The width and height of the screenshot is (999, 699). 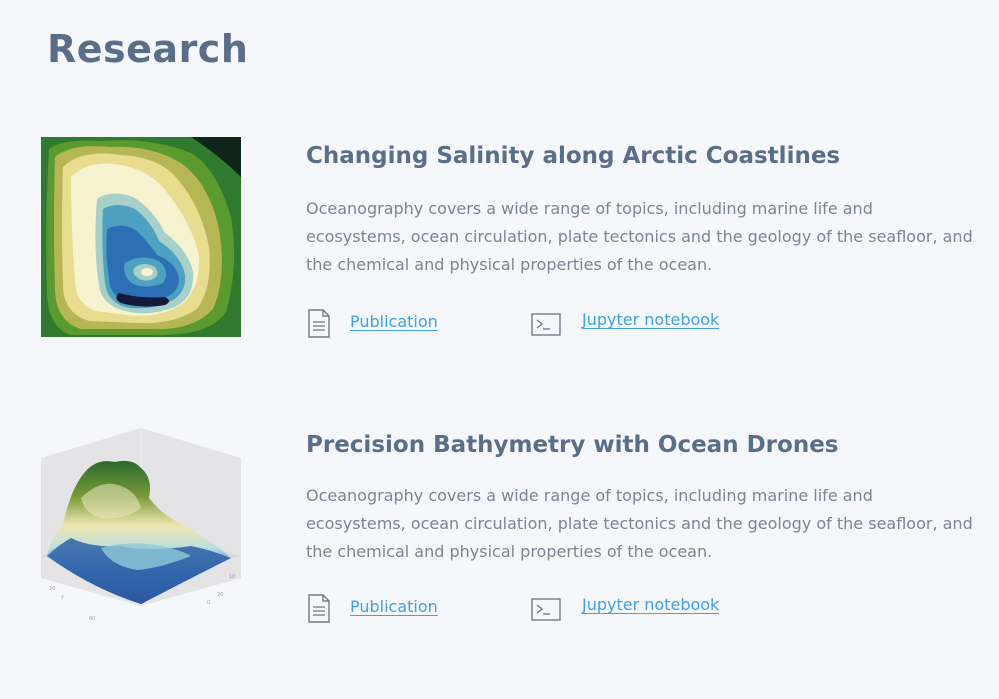 What do you see at coordinates (141, 528) in the screenshot?
I see `project-thumbnail-bathymetry-surface: 20 y 60 0 20 10` at bounding box center [141, 528].